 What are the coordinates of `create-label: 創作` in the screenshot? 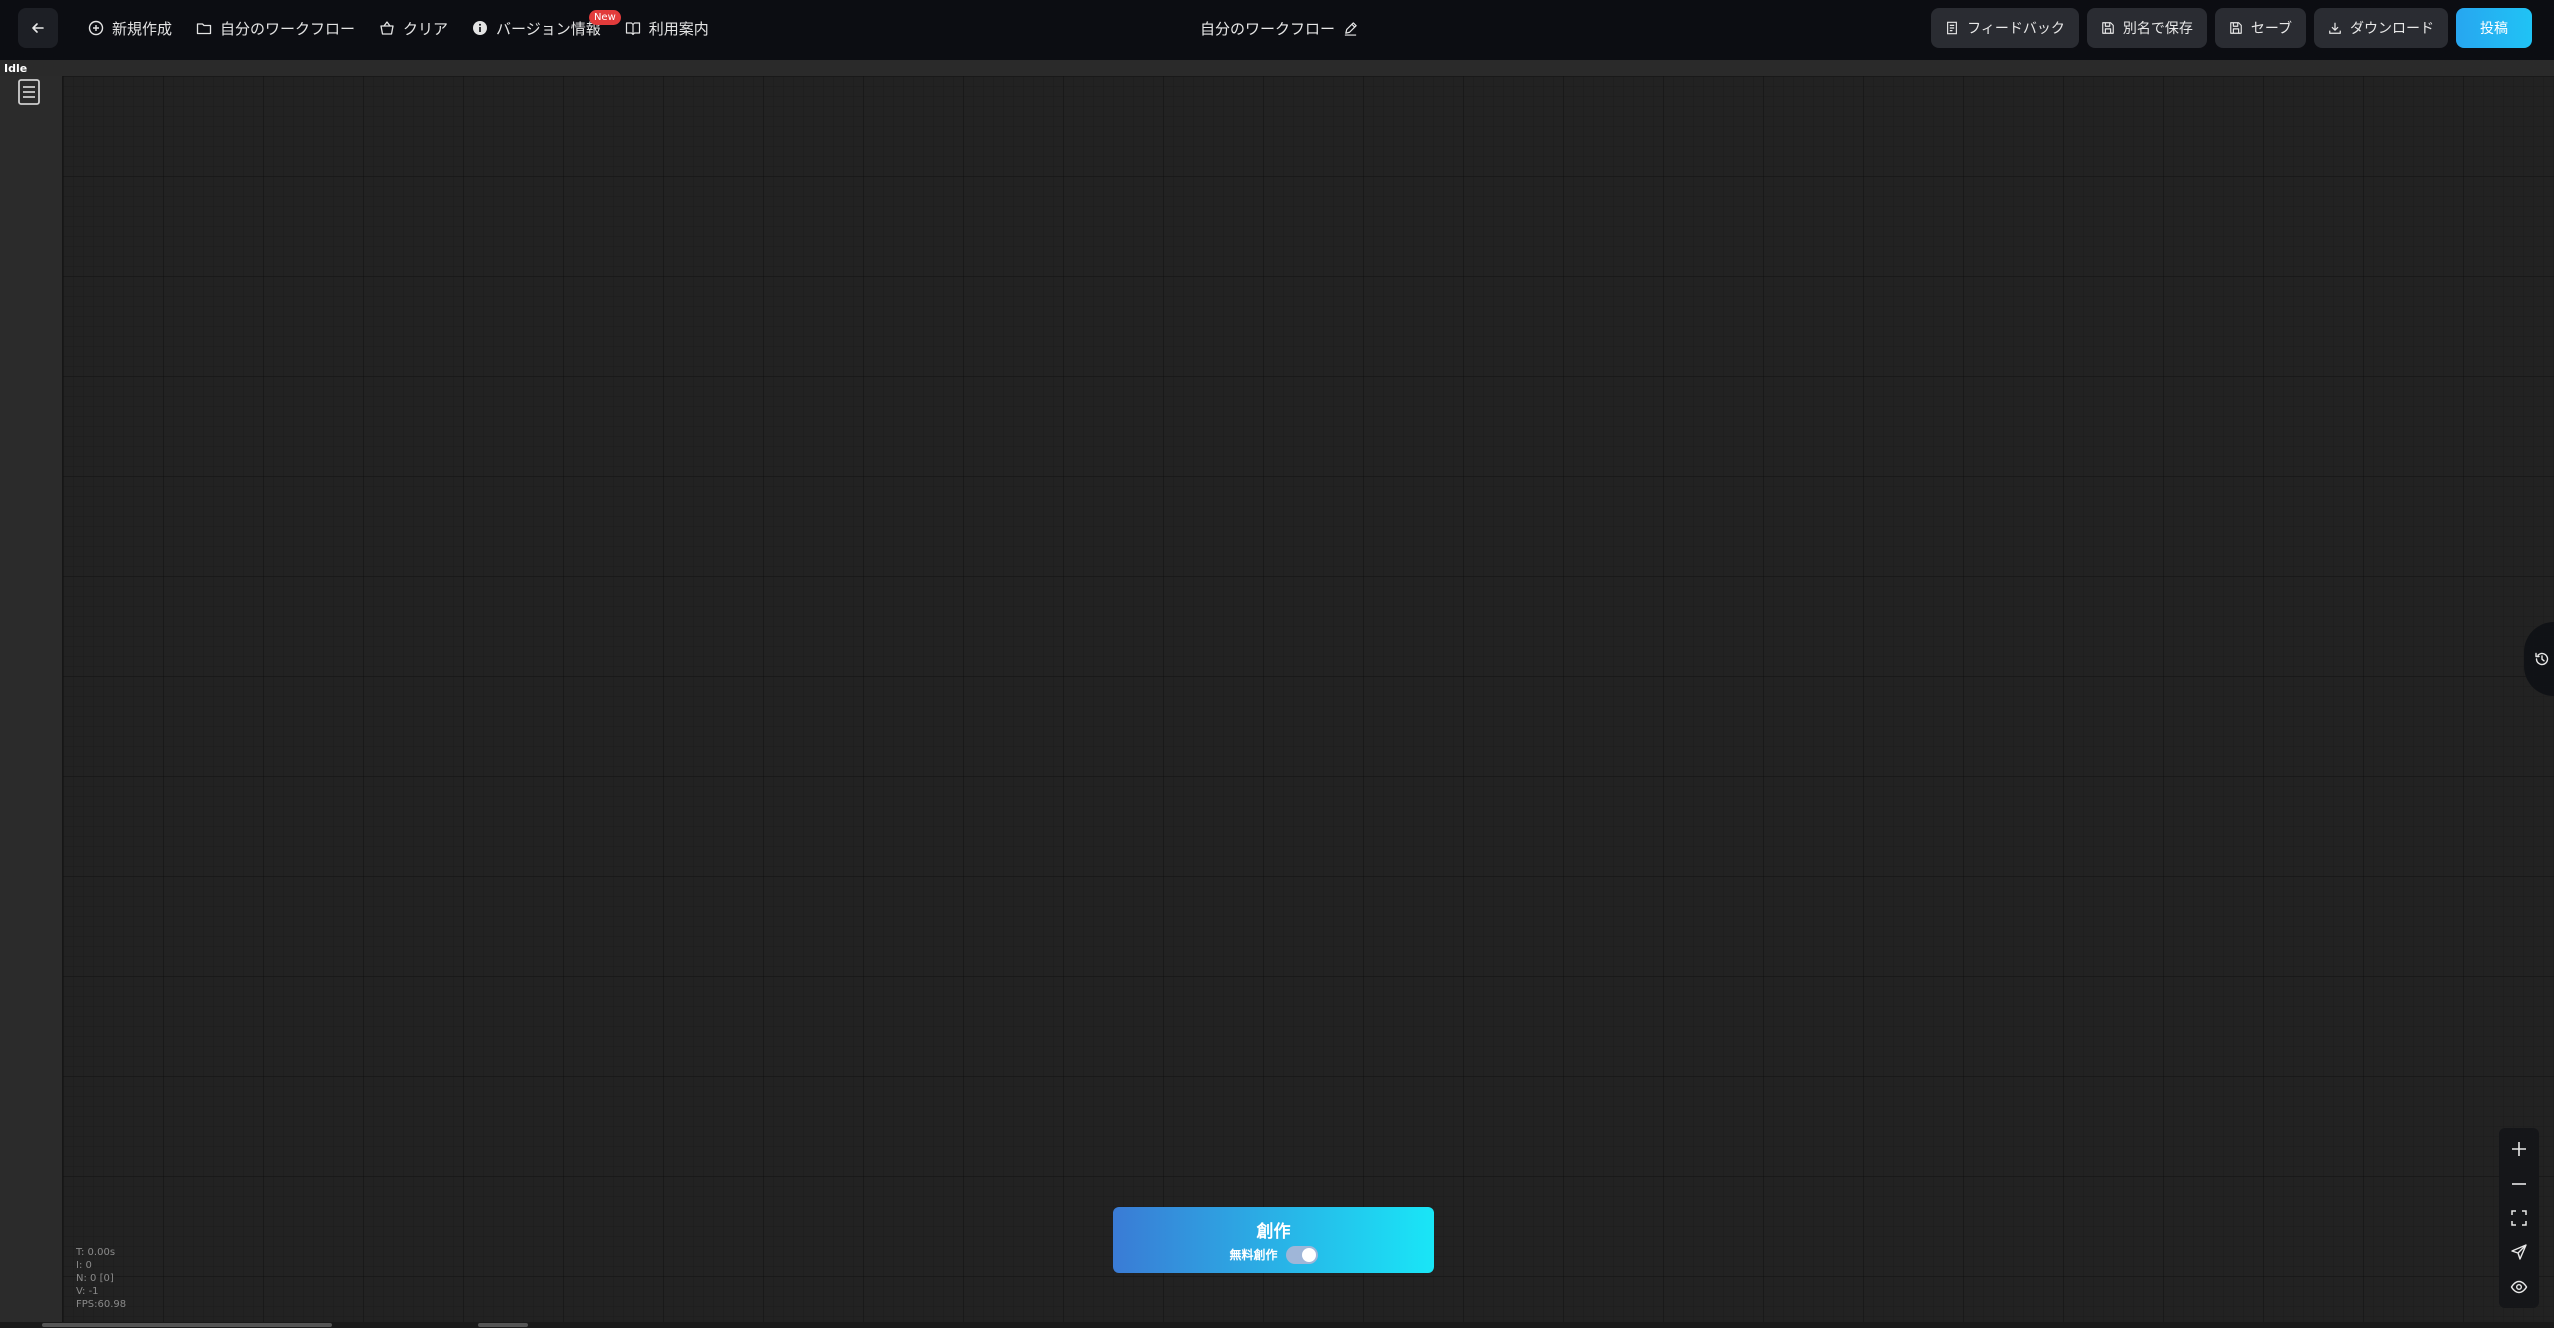 It's located at (1273, 1231).